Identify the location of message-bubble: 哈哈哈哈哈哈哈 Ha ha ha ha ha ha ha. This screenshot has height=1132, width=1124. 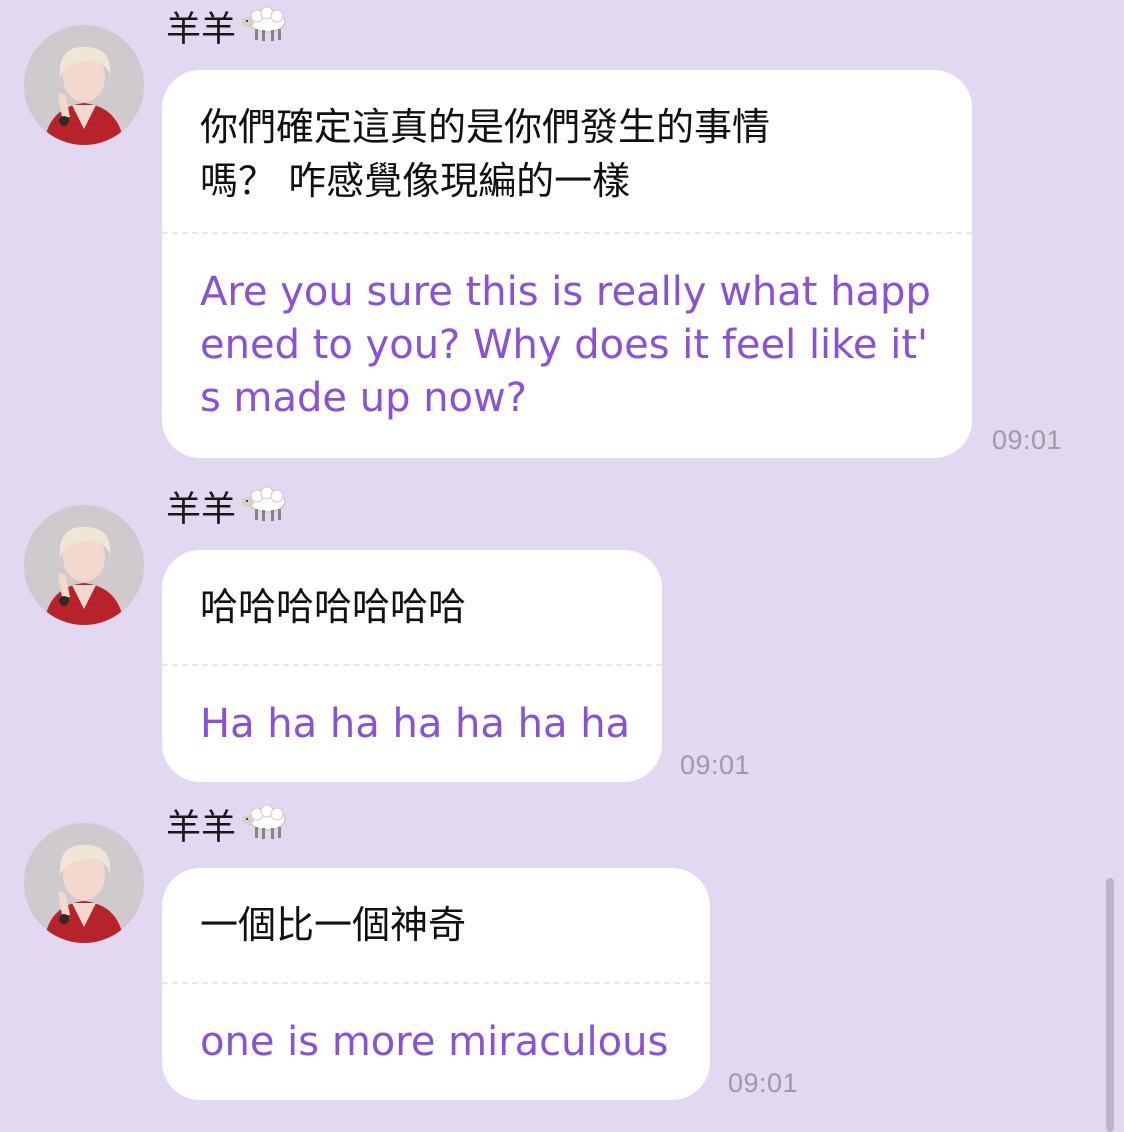
(412, 666).